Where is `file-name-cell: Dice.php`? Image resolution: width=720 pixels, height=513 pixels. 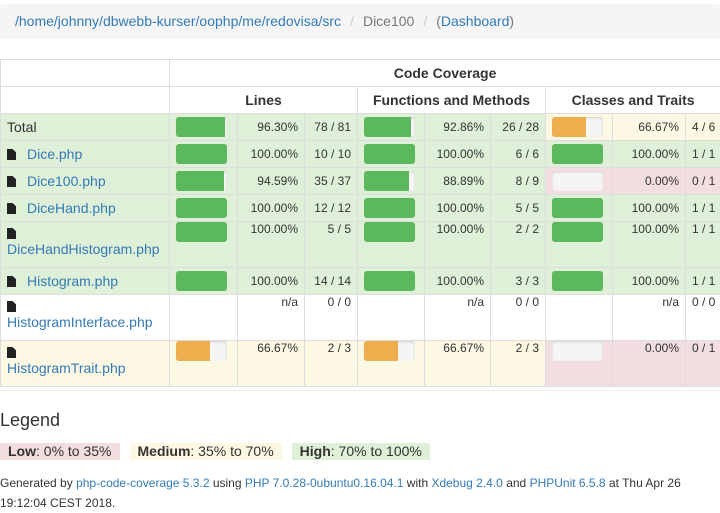 file-name-cell: Dice.php is located at coordinates (85, 154).